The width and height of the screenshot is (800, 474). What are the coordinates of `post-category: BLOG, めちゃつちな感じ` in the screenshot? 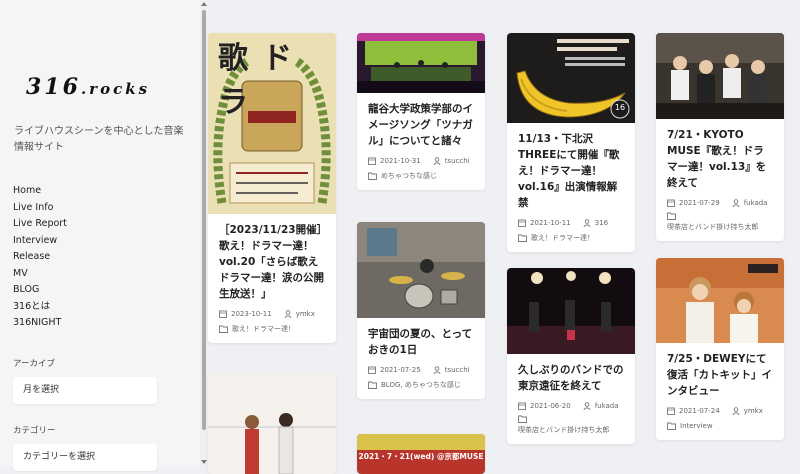 It's located at (421, 385).